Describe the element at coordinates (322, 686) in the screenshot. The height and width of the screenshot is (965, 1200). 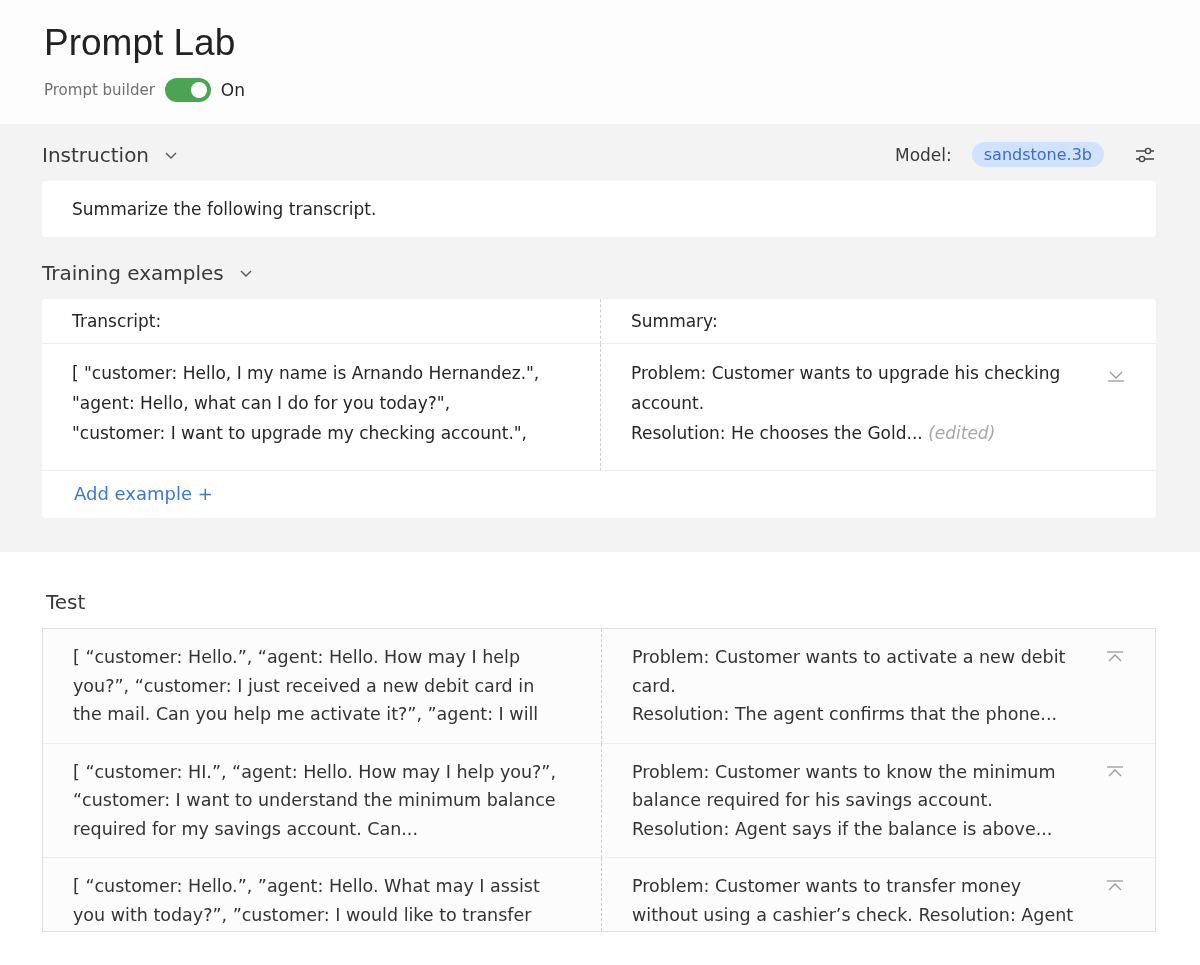
I see `transcript-cell: [ “customer: Hello.”, “agent: Hello. How may I help you?”, “customer: I just received a new debit card in the mail. Can you help me activate it?”, ”agent: I will` at that location.